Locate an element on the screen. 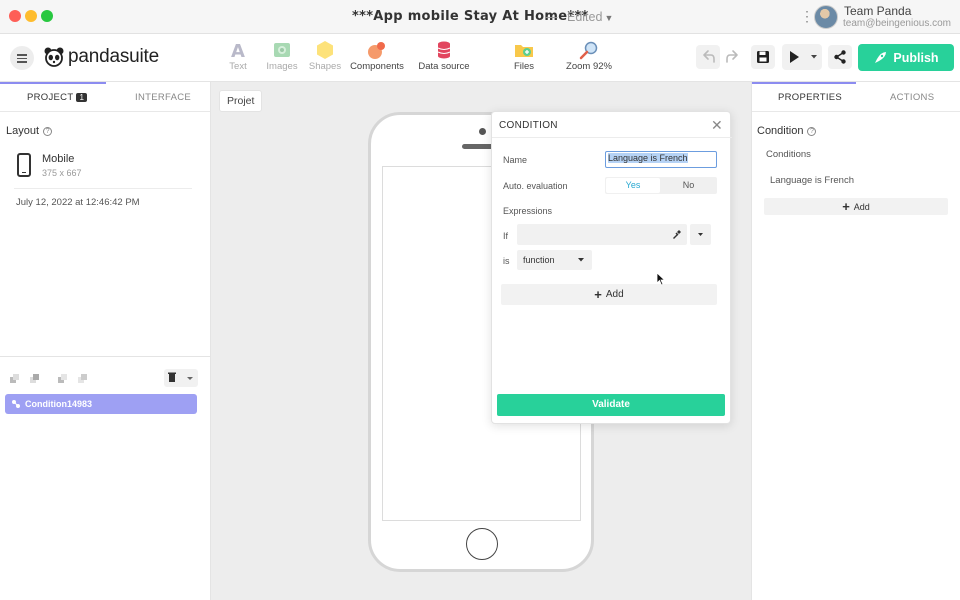 The height and width of the screenshot is (600, 960). send-backward-icon is located at coordinates (63, 379).